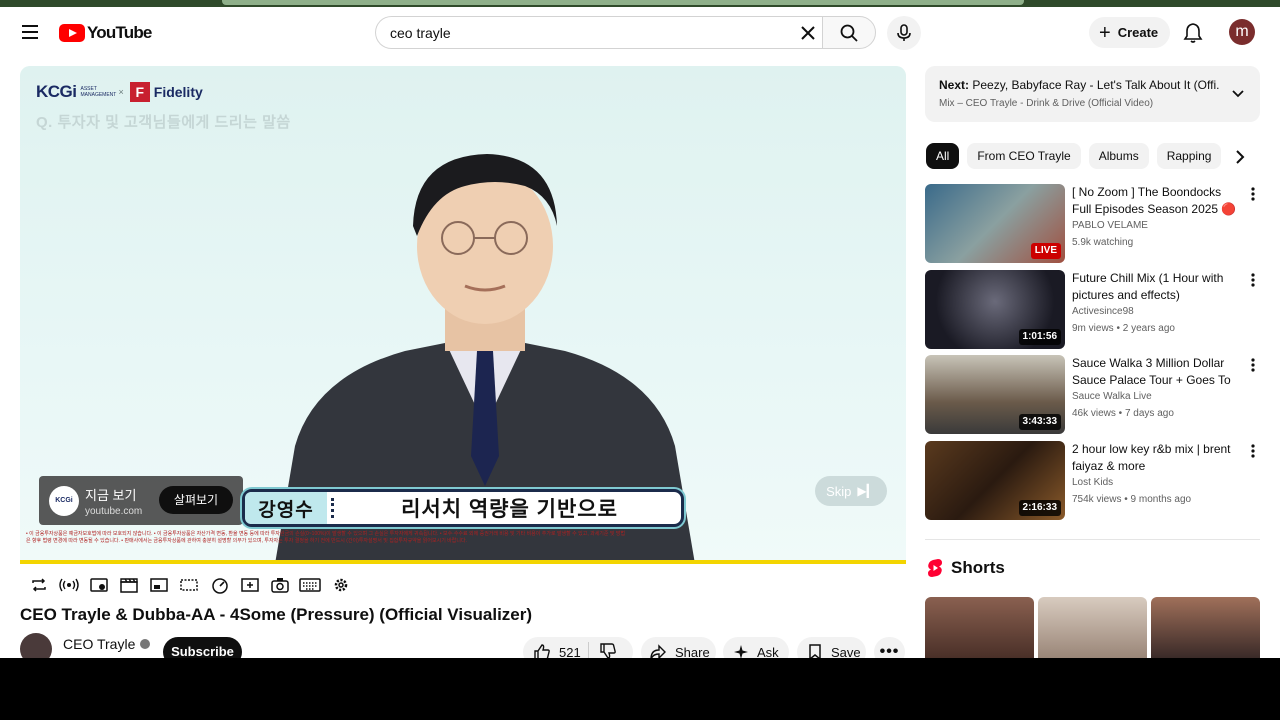  I want to click on share-icon, so click(658, 651).